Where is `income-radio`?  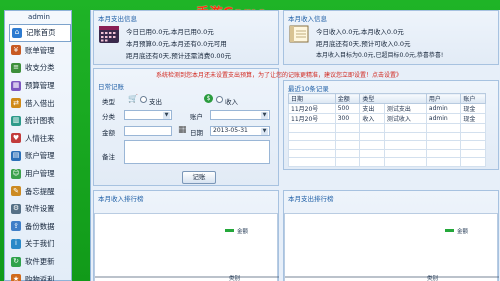 income-radio is located at coordinates (219, 99).